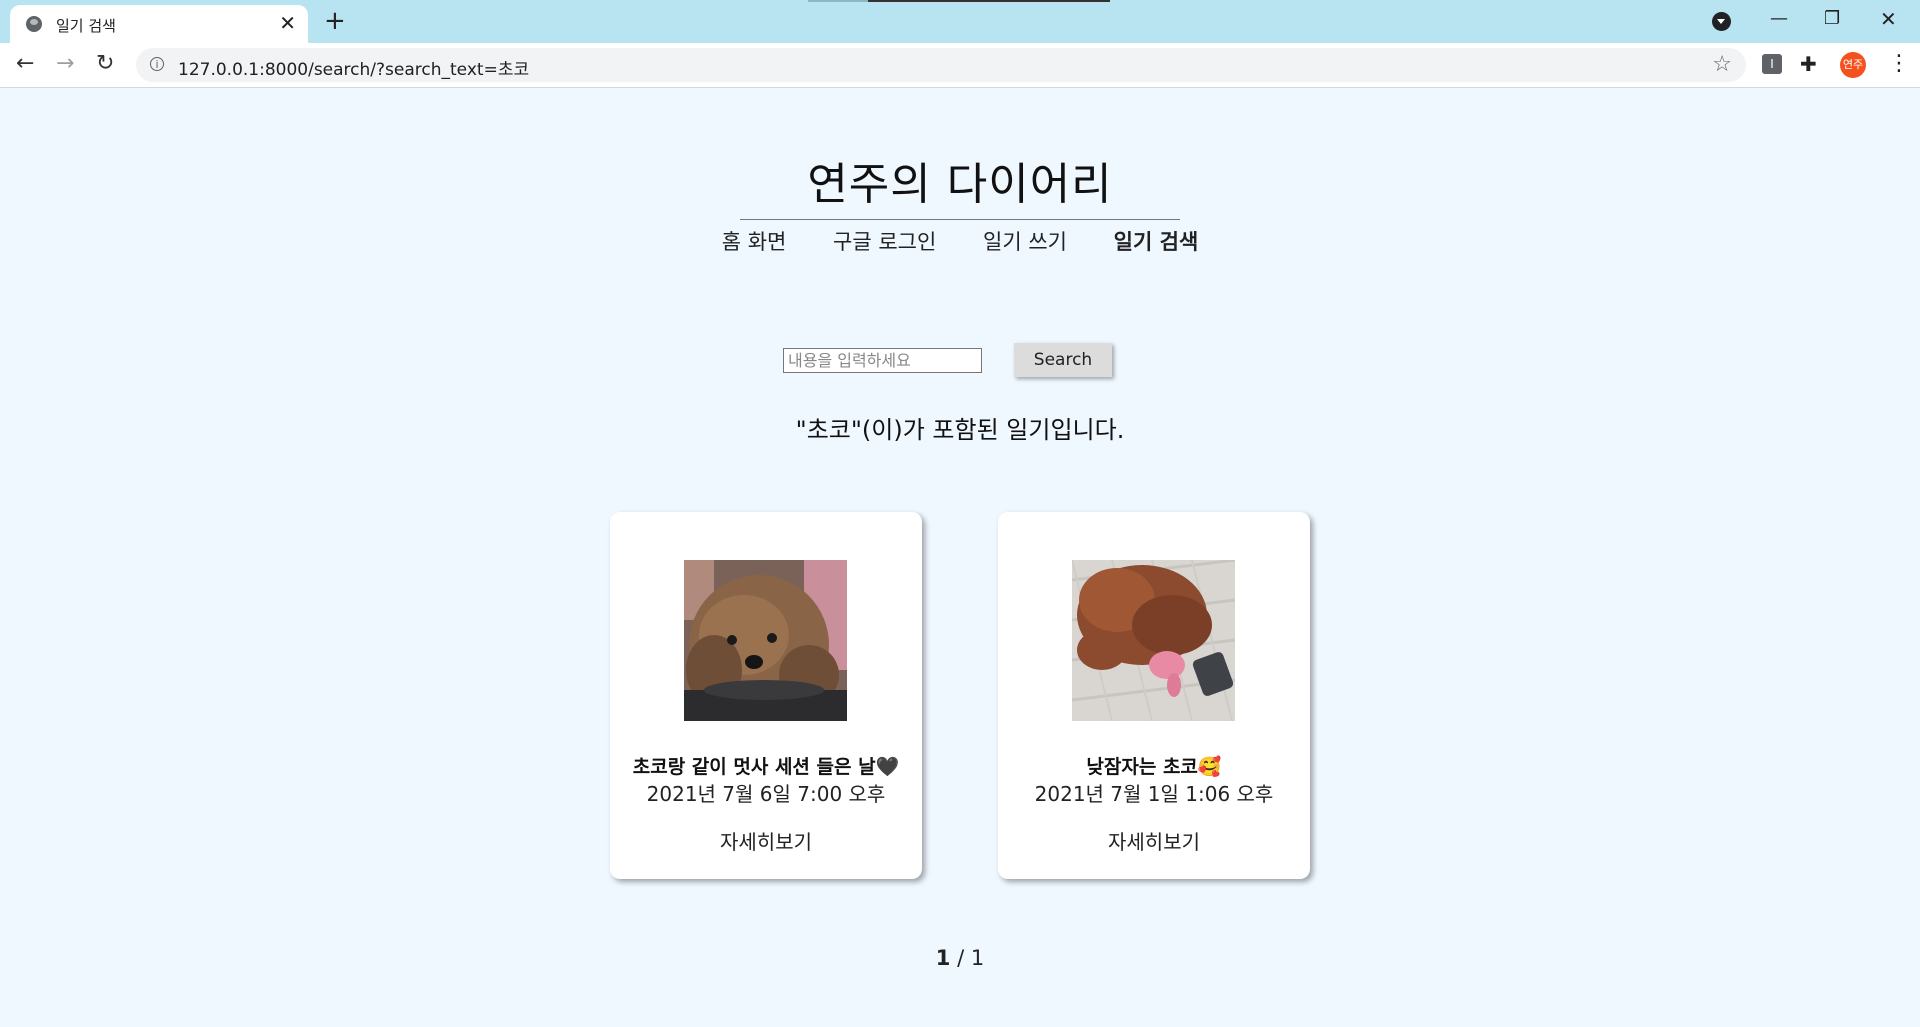 The width and height of the screenshot is (1920, 1027). What do you see at coordinates (1156, 241) in the screenshot?
I see `nav-search-diary: 일기 검색` at bounding box center [1156, 241].